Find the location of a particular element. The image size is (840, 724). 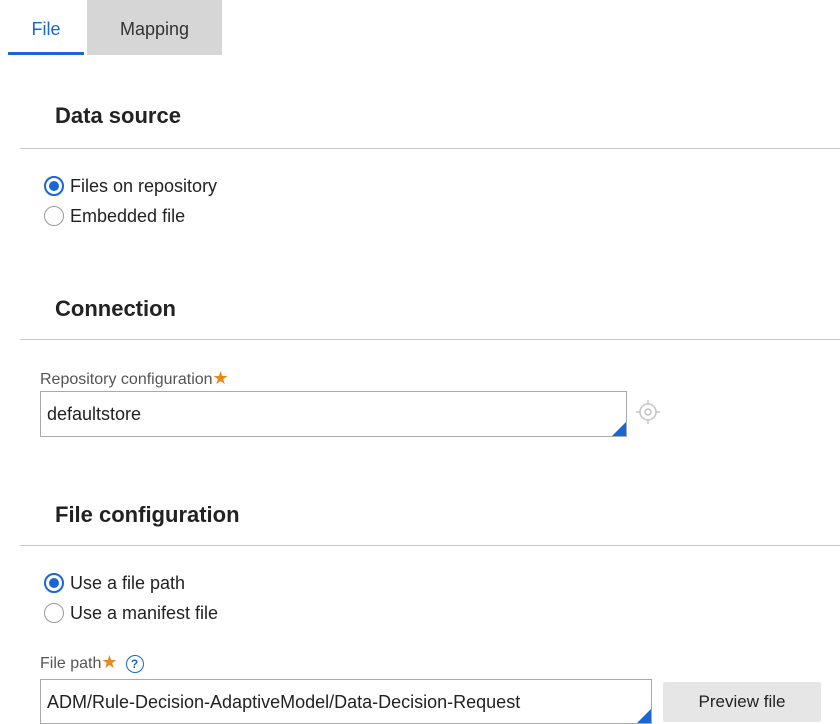

data-source-heading: Data source is located at coordinates (118, 115).